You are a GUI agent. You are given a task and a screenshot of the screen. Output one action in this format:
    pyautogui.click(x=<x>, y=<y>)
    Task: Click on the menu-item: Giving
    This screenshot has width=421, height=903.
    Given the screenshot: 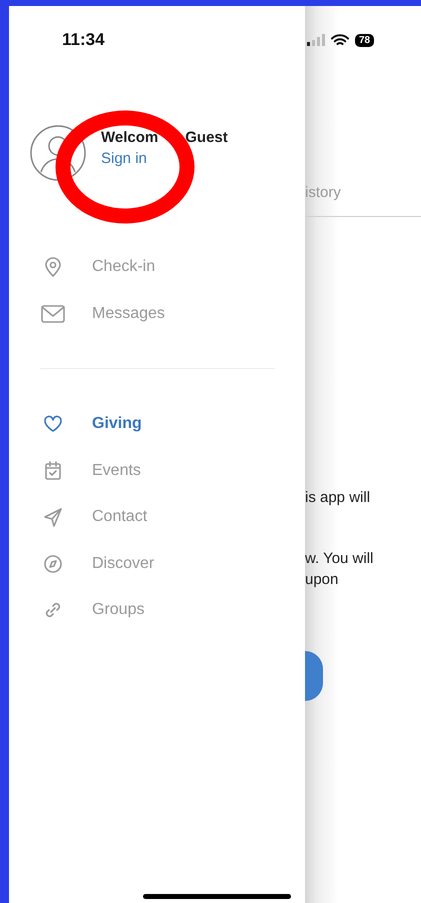 What is the action you would take?
    pyautogui.click(x=157, y=424)
    